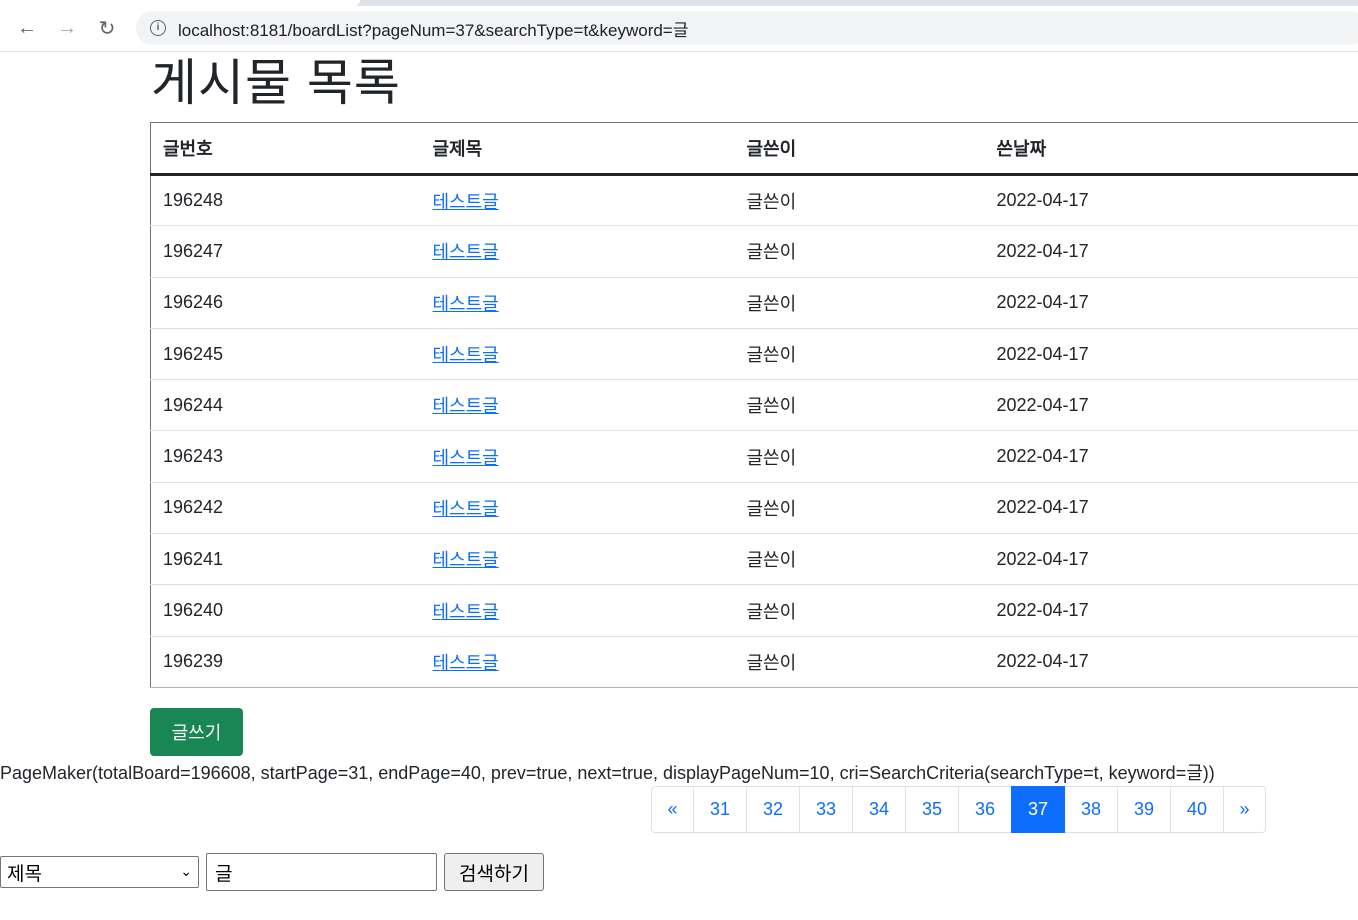  What do you see at coordinates (826, 809) in the screenshot?
I see `page-link: 33` at bounding box center [826, 809].